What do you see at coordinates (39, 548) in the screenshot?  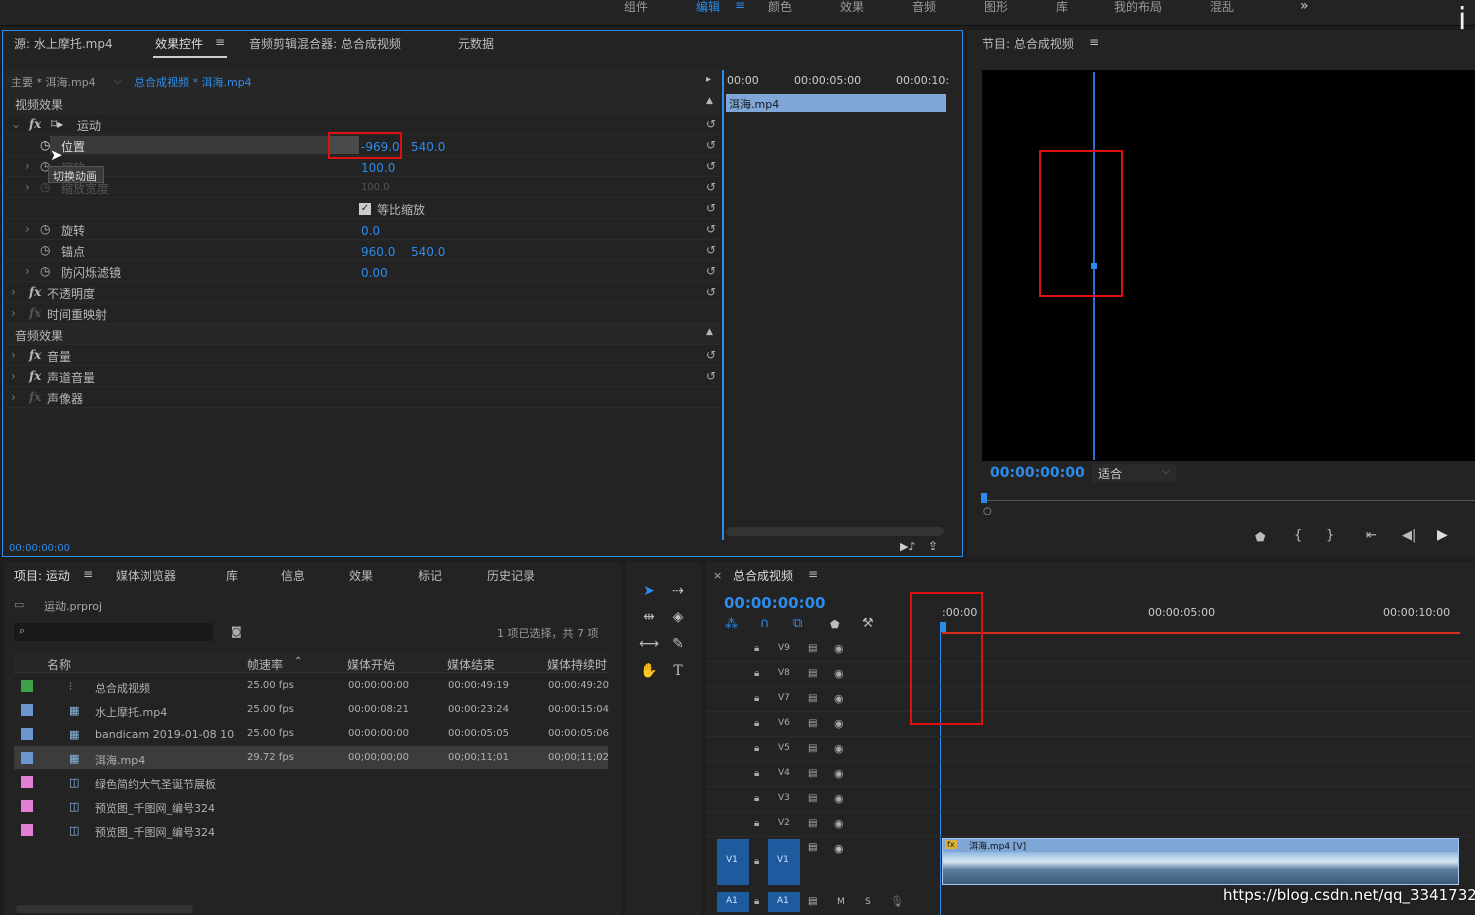 I see `ec-timecode: 00:00:00:00` at bounding box center [39, 548].